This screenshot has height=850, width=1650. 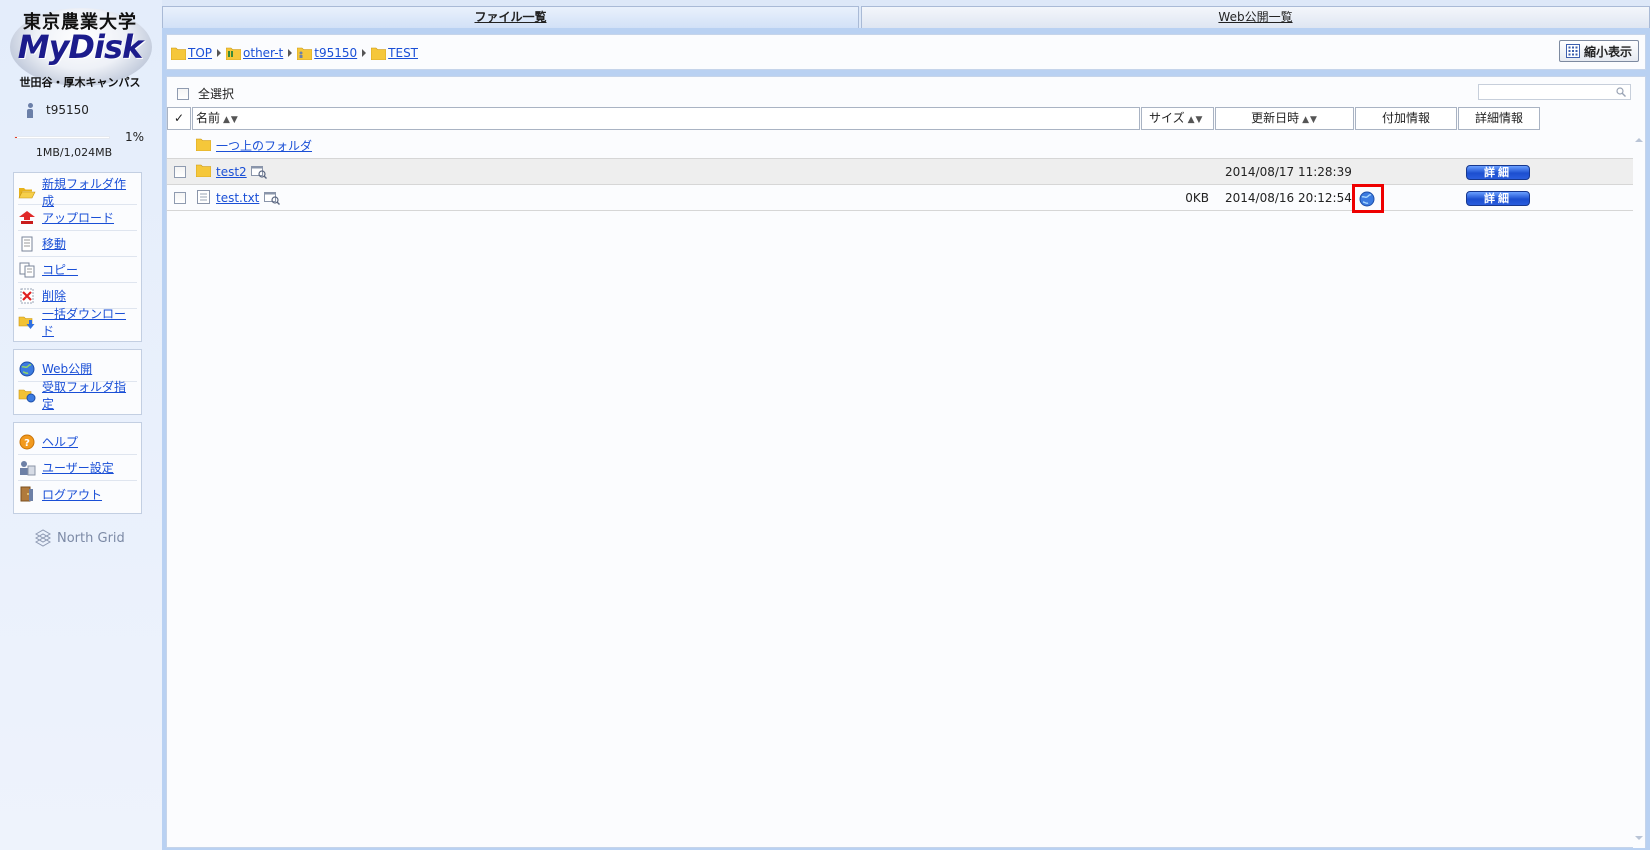 I want to click on table-header: ✓ 名前 ▲▼ サイズ ▲▼ 更新日時 ▲▼ 付加情報 詳細情報, so click(x=905, y=118).